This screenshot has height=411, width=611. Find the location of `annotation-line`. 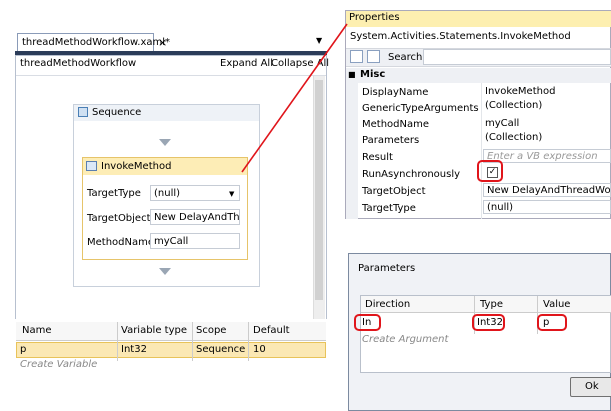

annotation-line is located at coordinates (294, 98).